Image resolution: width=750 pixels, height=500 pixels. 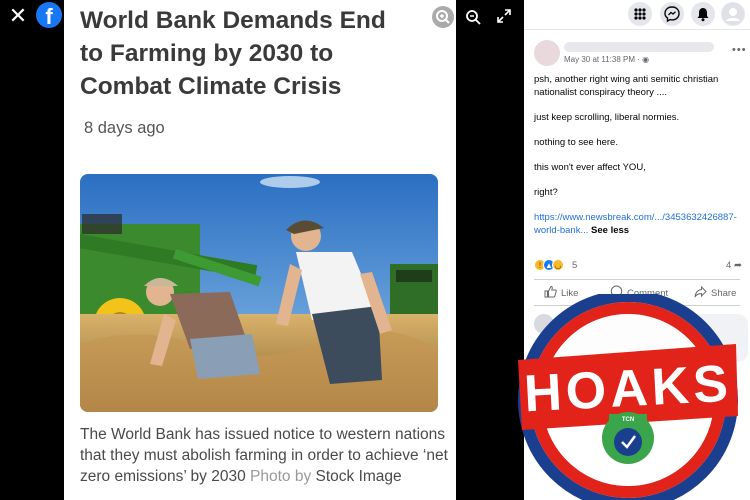 I want to click on share-count-icon: ➦, so click(x=737, y=265).